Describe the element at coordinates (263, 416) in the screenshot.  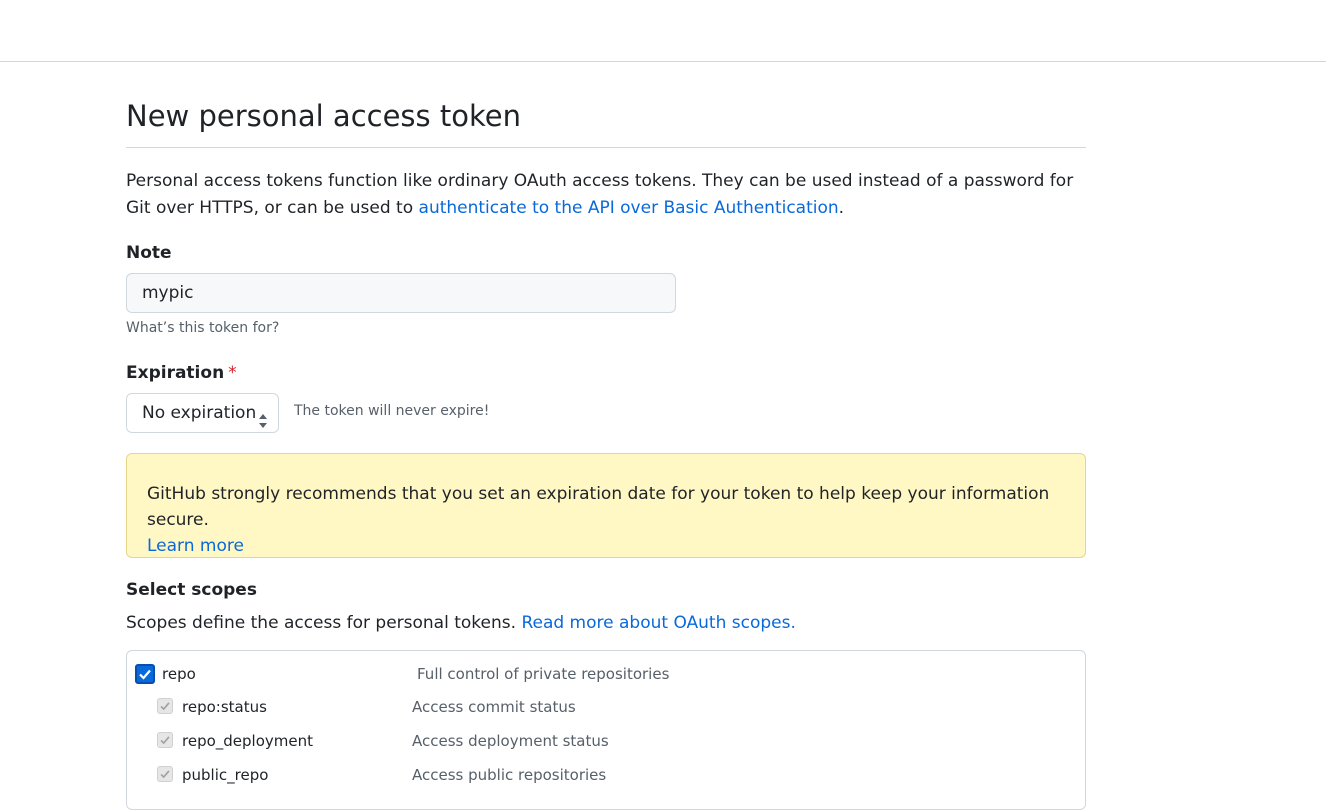
I see `select-caret-icon` at that location.